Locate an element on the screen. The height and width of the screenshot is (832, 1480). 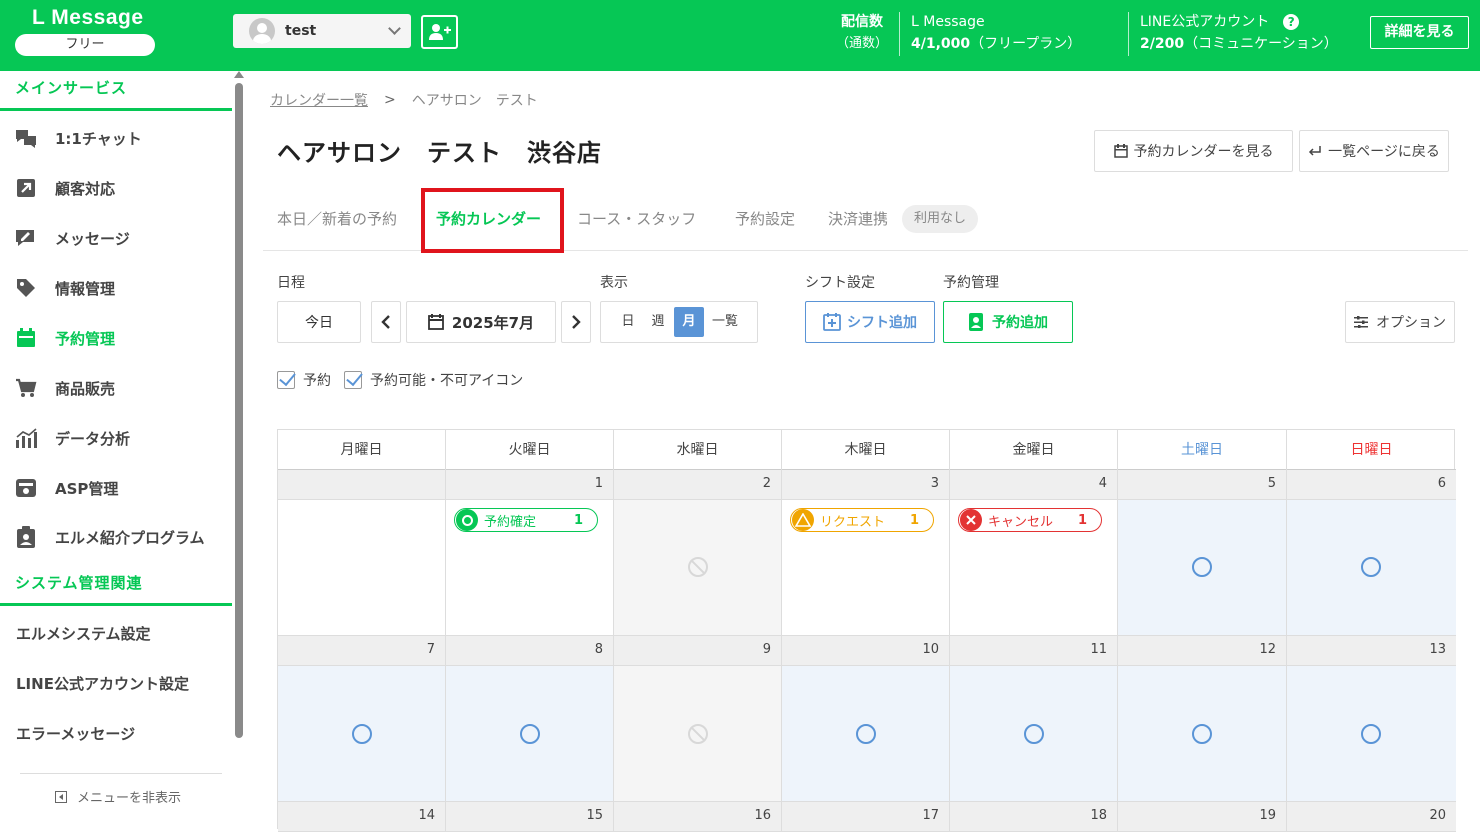
event-confirmed: 予約確定 1 is located at coordinates (526, 520).